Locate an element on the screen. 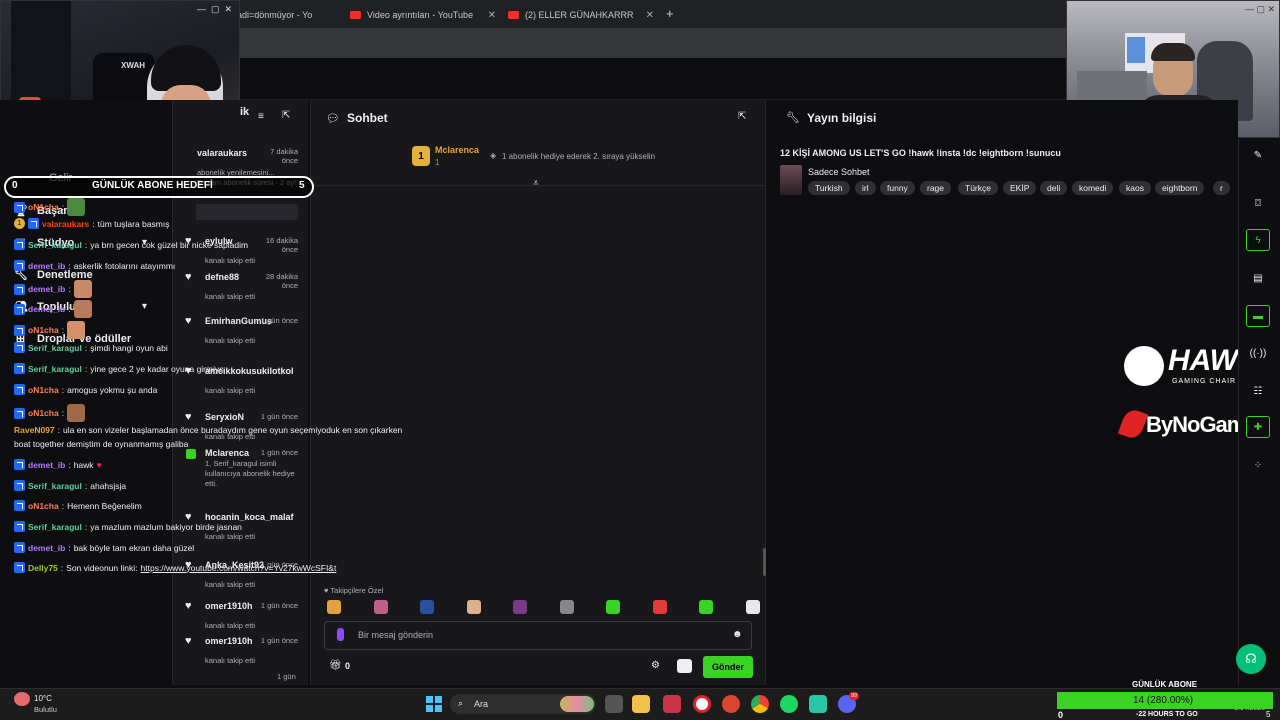 This screenshot has height=720, width=1280. subgoal-hours: -22 HOURS TO GO is located at coordinates (1167, 714).